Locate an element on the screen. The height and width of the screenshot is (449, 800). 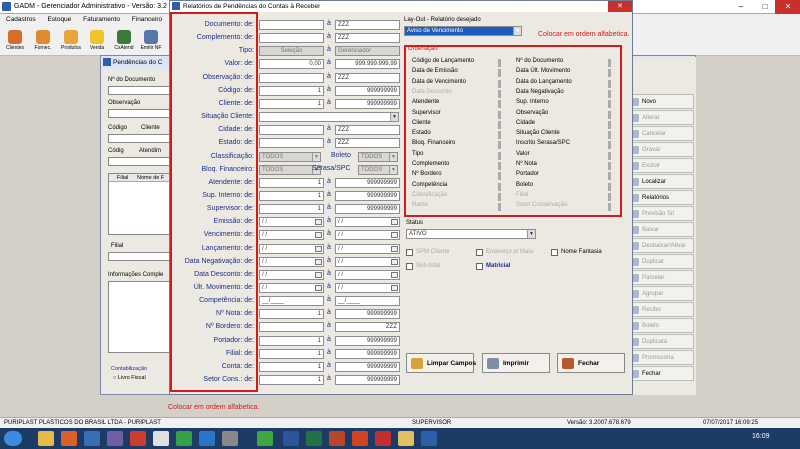
boleto-button: Boleto is located at coordinates (661, 325).